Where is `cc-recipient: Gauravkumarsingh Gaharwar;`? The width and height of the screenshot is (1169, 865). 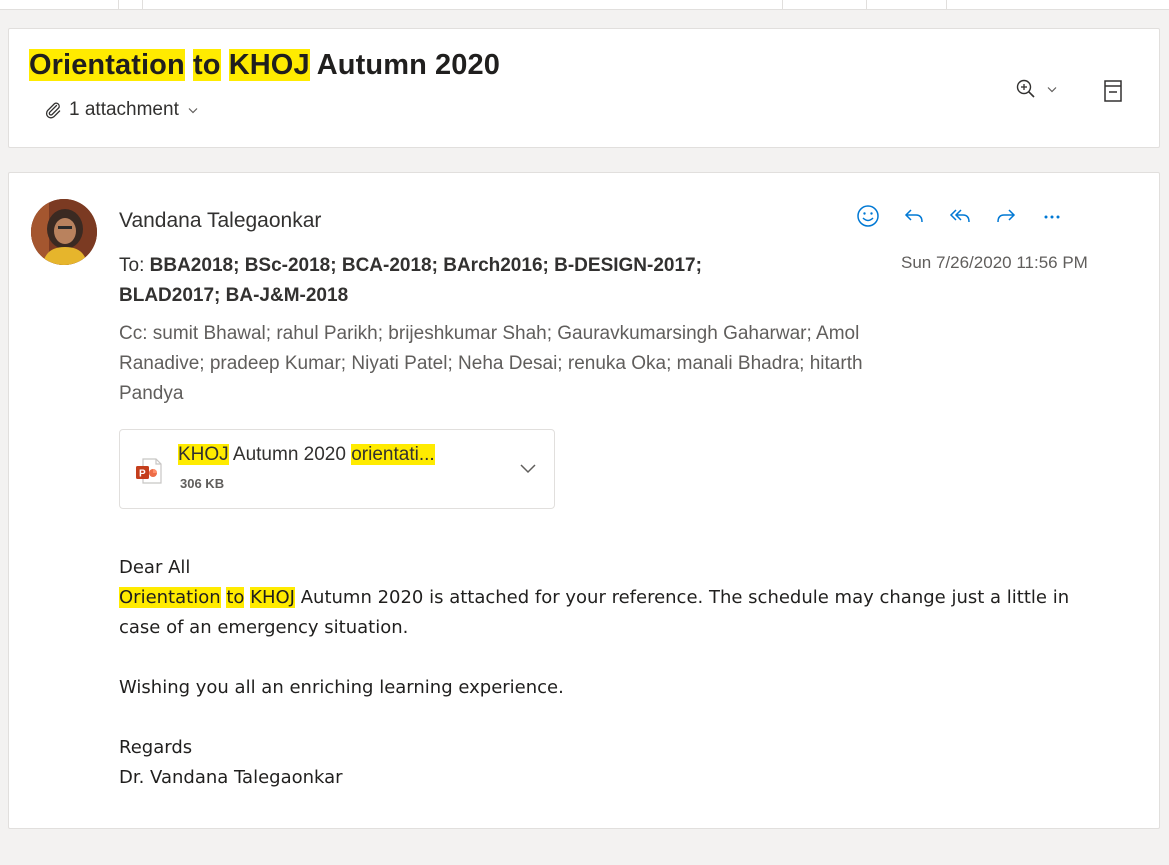
cc-recipient: Gauravkumarsingh Gaharwar; is located at coordinates (684, 333).